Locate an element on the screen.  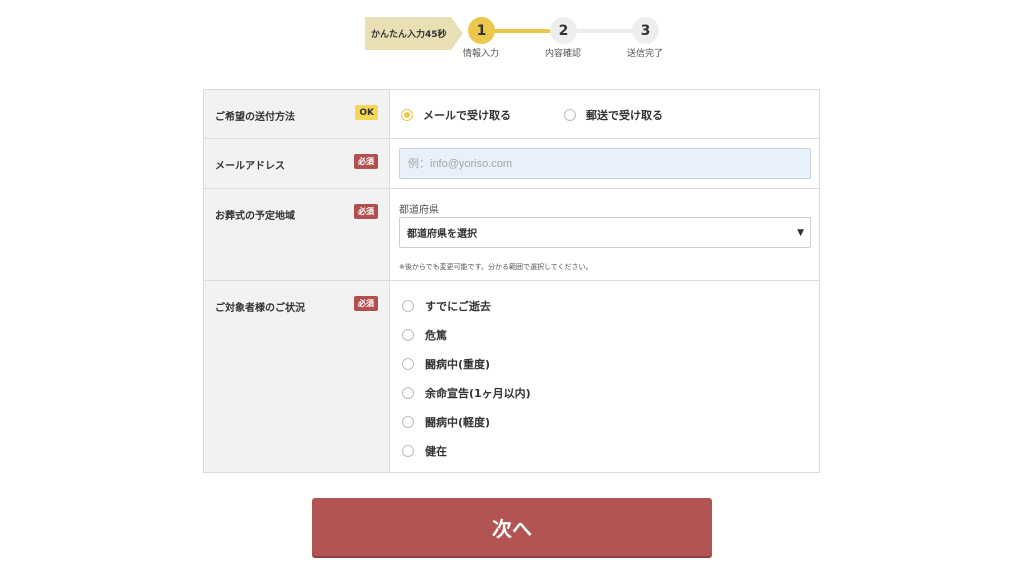
email-input is located at coordinates (605, 163).